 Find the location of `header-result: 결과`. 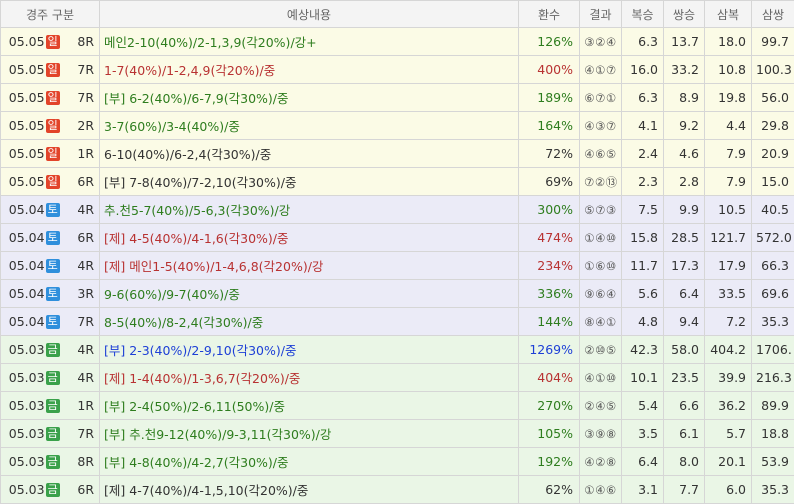

header-result: 결과 is located at coordinates (601, 14).